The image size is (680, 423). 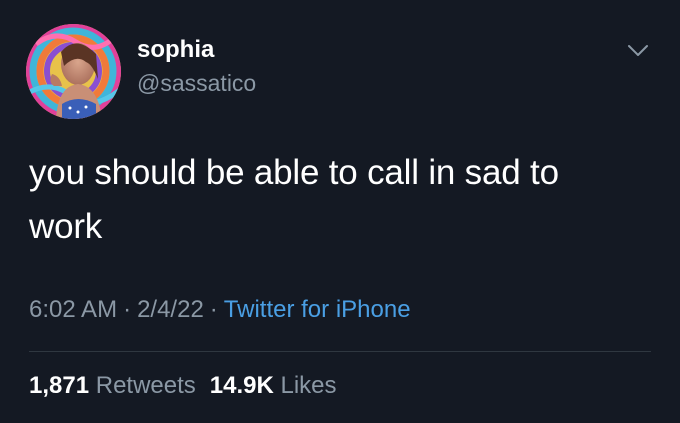 I want to click on tweet-time: 6:02 AM, so click(x=73, y=309).